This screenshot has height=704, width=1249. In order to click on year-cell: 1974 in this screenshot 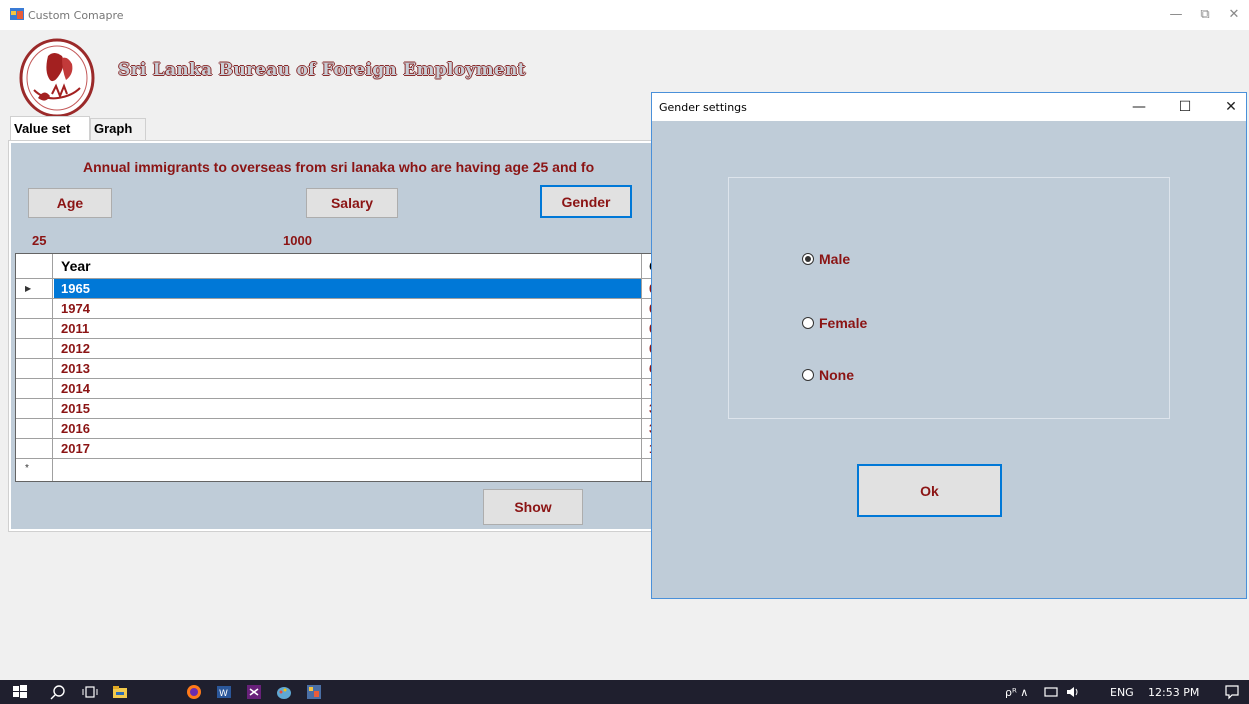, I will do `click(75, 308)`.